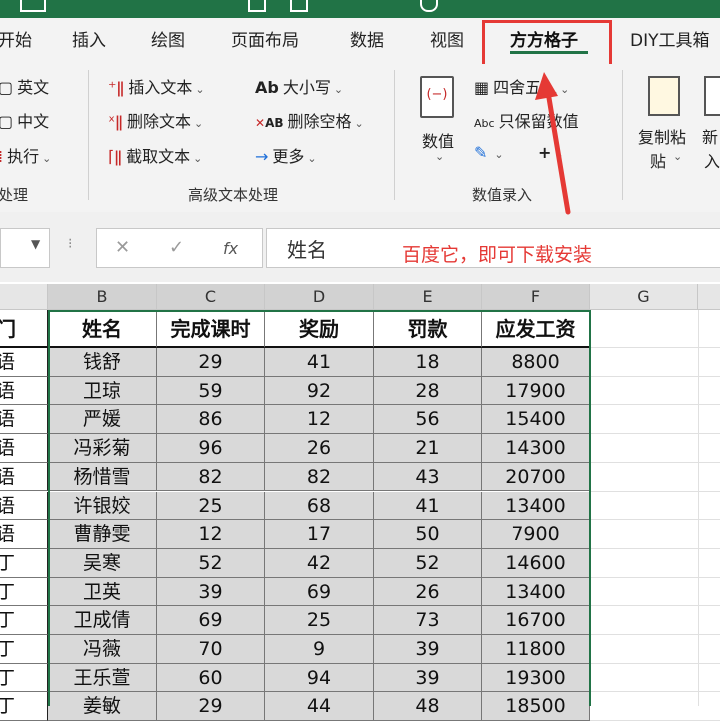 The height and width of the screenshot is (721, 720). What do you see at coordinates (709, 297) in the screenshot?
I see `column-header-h` at bounding box center [709, 297].